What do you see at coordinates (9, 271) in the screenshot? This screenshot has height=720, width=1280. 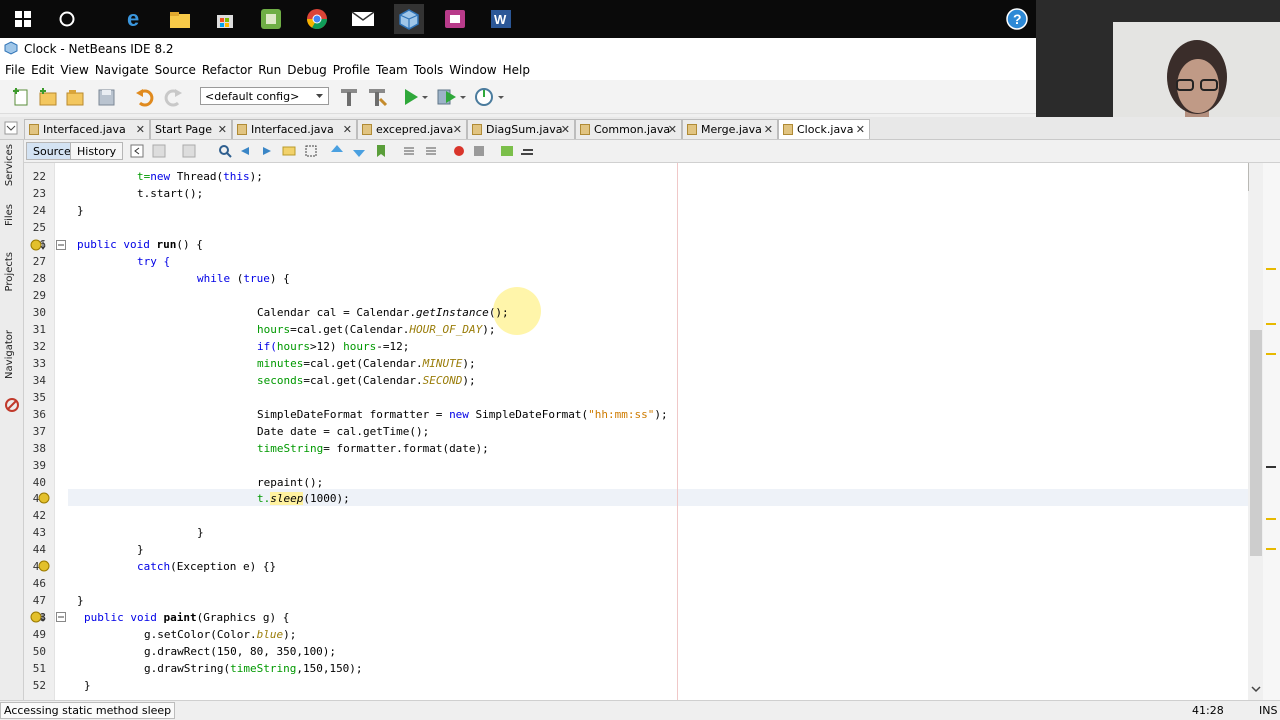 I see `projects-dock-tab: Projects` at bounding box center [9, 271].